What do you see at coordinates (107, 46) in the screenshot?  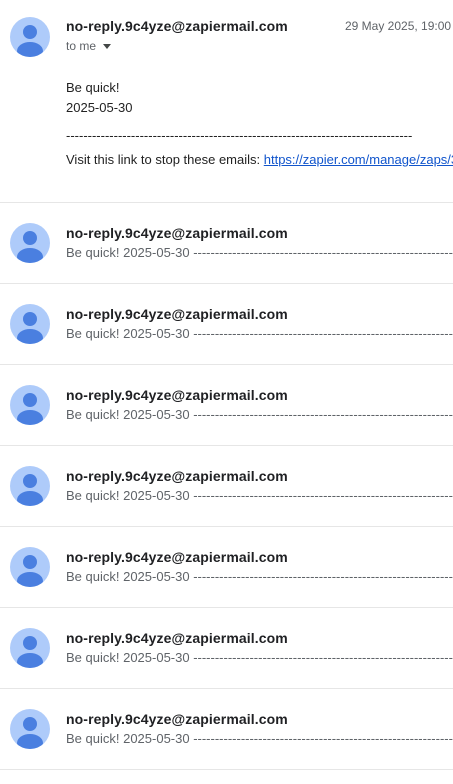 I see `caret-down-icon` at bounding box center [107, 46].